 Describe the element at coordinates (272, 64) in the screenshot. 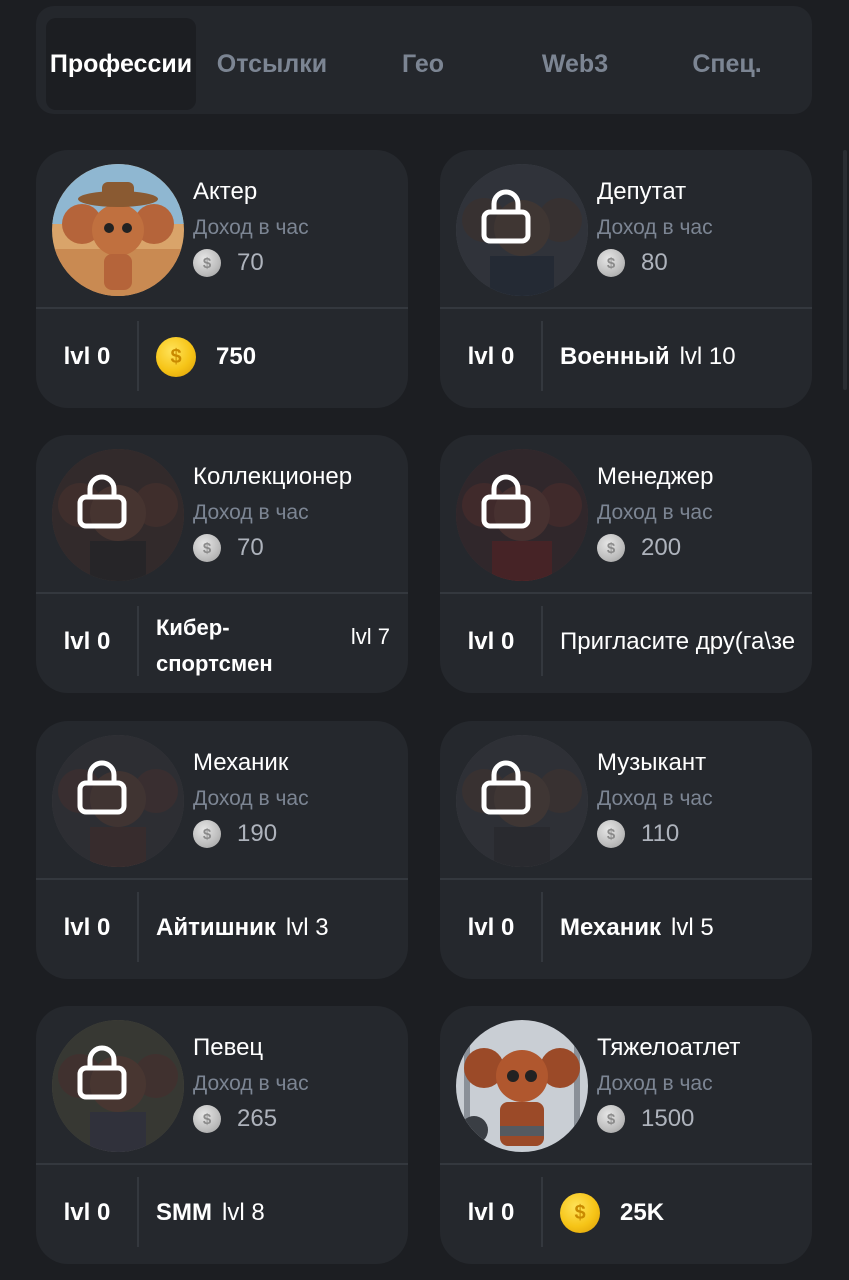

I see `tab-references: Отсылки` at that location.